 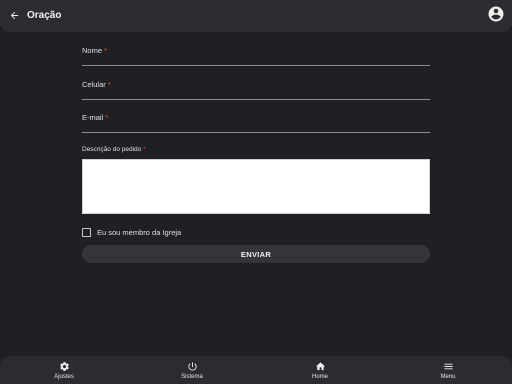 What do you see at coordinates (94, 50) in the screenshot?
I see `name-label: Nome *` at bounding box center [94, 50].